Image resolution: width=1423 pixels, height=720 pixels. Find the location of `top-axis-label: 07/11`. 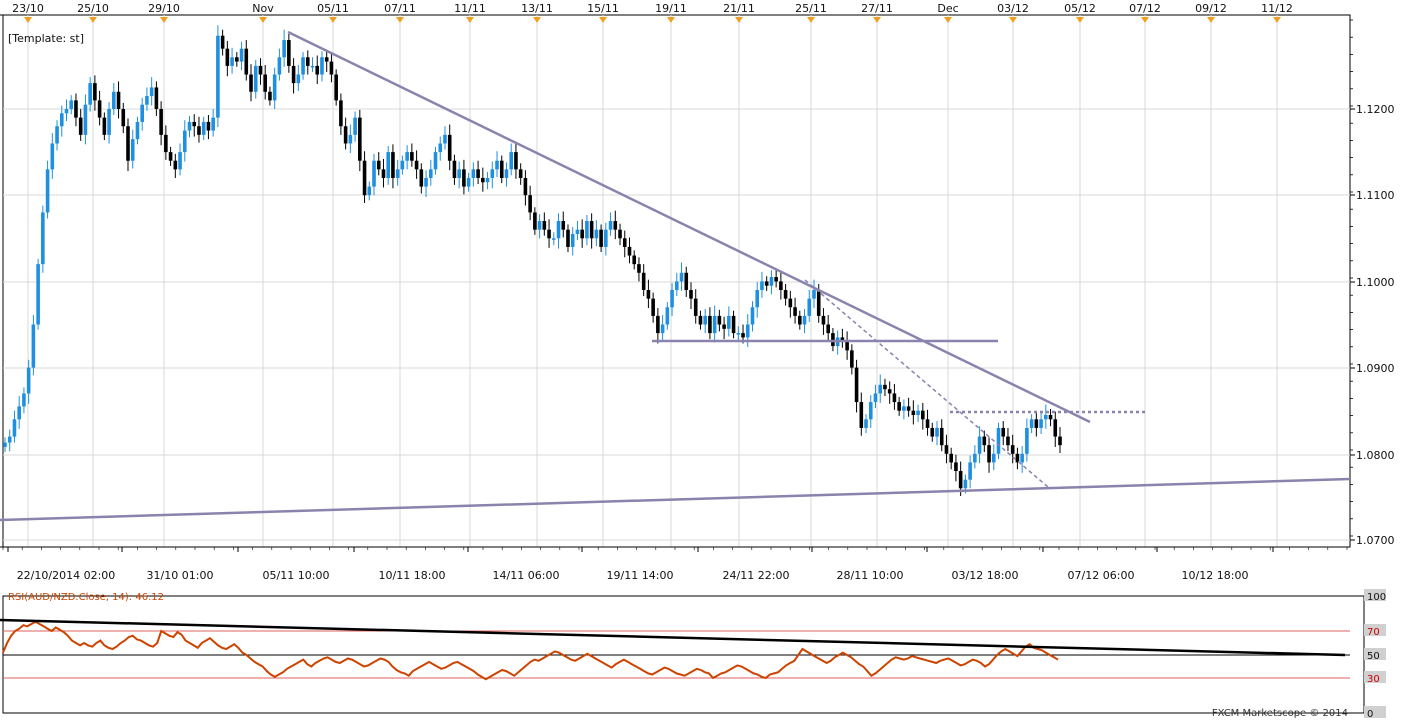

top-axis-label: 07/11 is located at coordinates (400, 8).